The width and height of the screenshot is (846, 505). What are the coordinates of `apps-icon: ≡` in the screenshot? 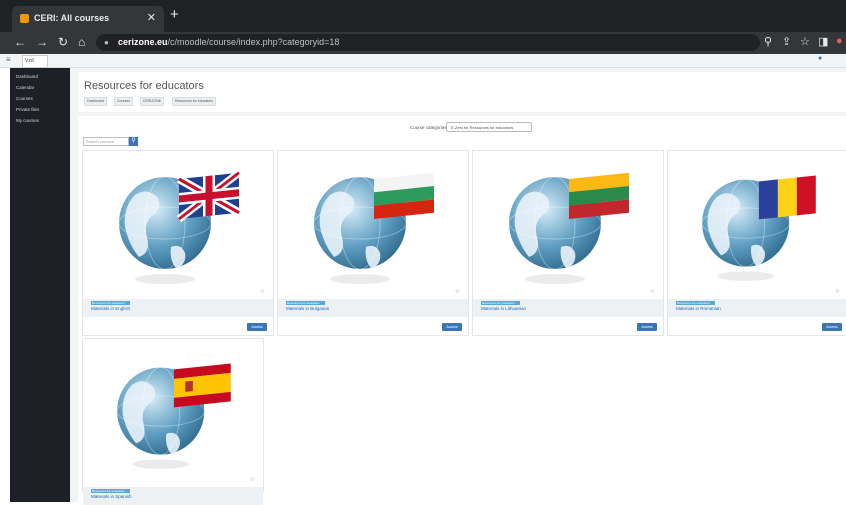 It's located at (8, 59).